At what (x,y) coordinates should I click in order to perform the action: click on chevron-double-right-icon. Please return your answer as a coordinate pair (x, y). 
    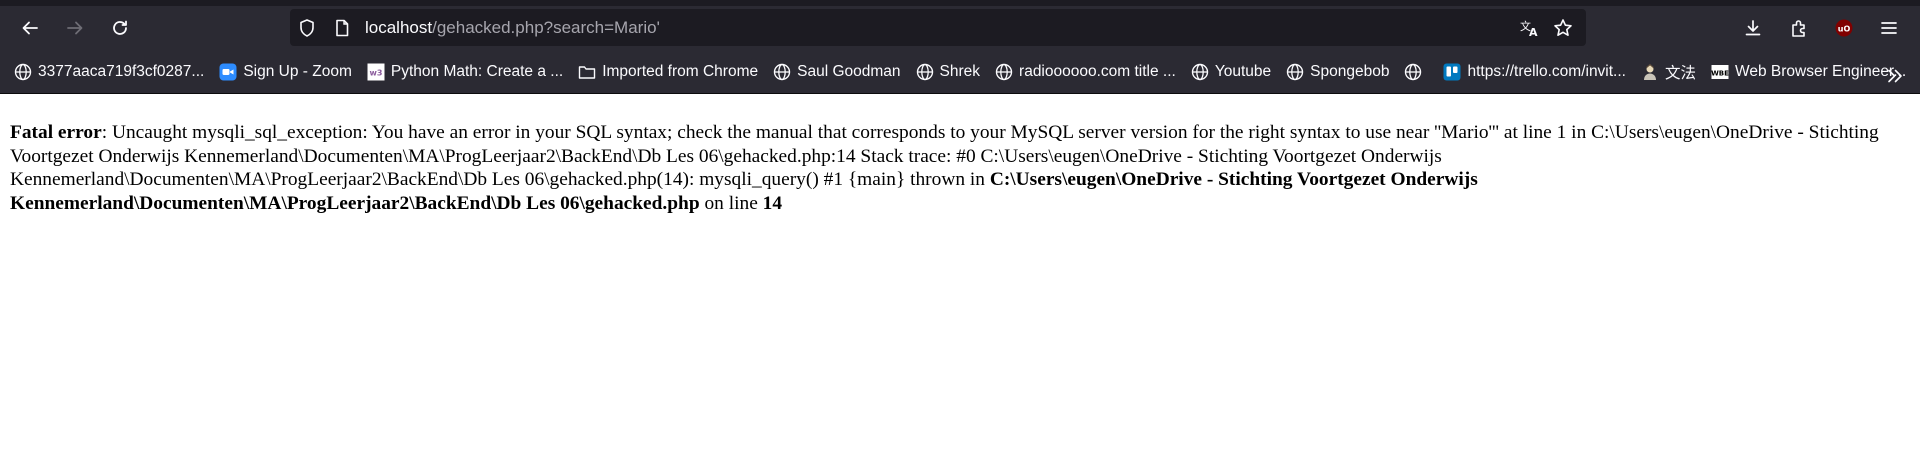
    Looking at the image, I should click on (1895, 76).